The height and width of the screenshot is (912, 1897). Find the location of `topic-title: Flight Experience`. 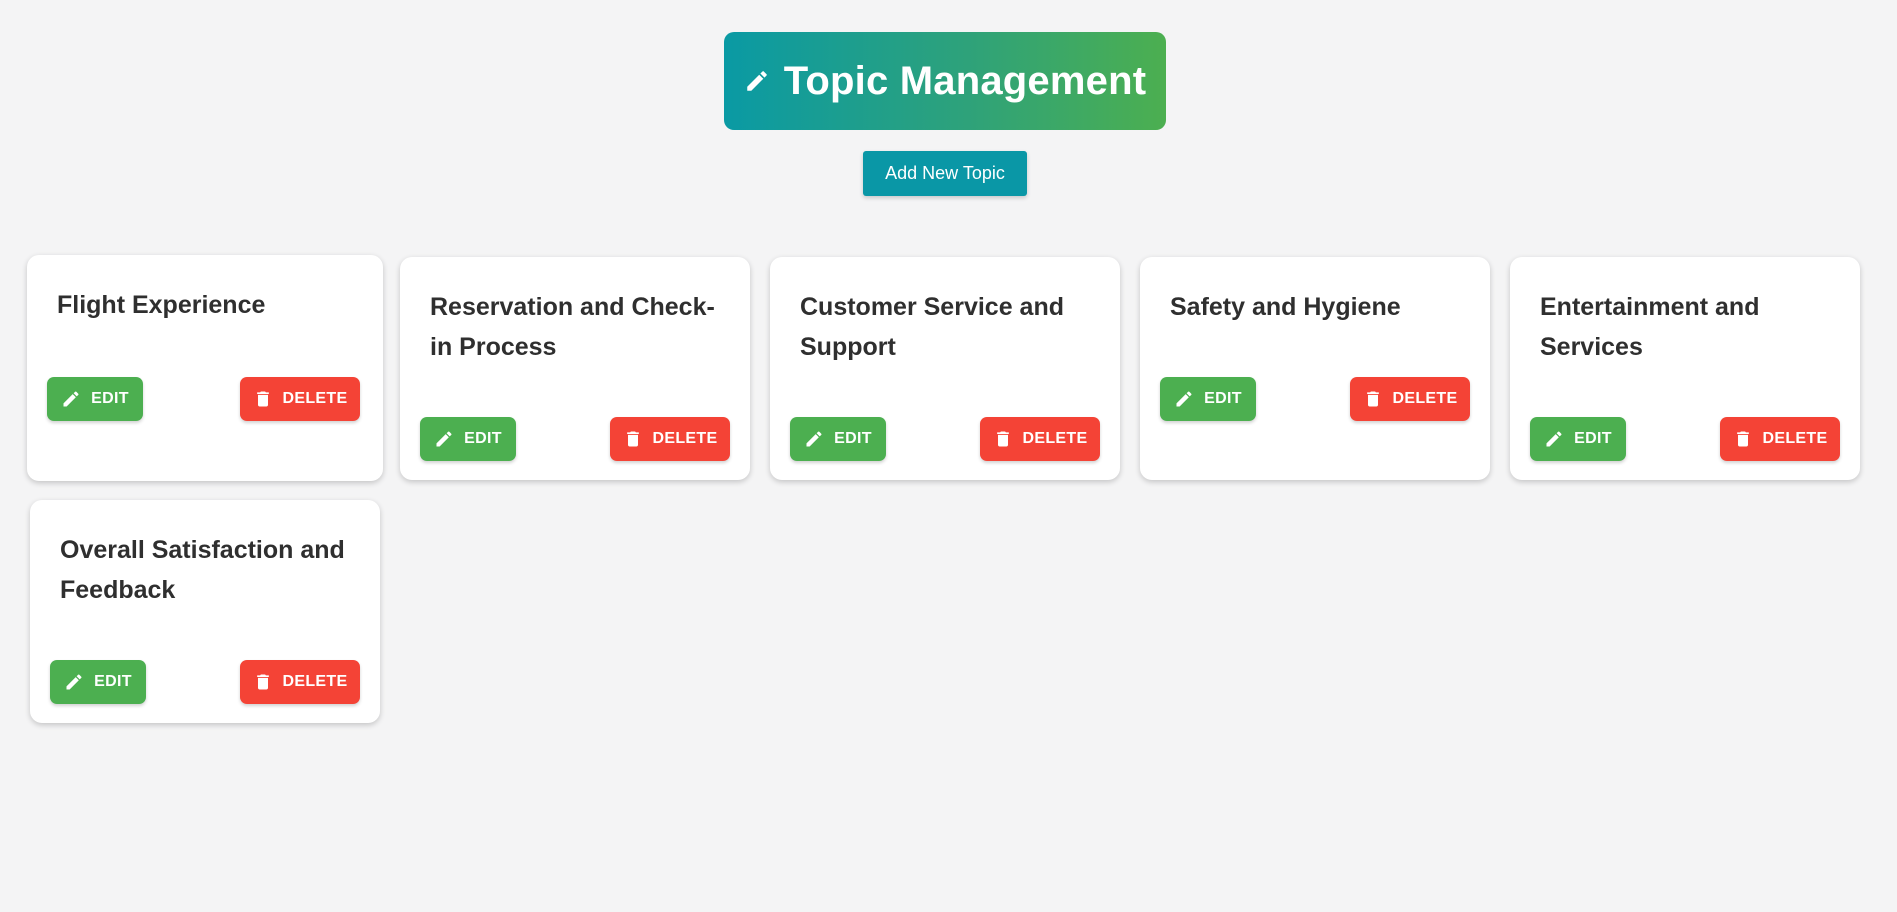

topic-title: Flight Experience is located at coordinates (161, 305).